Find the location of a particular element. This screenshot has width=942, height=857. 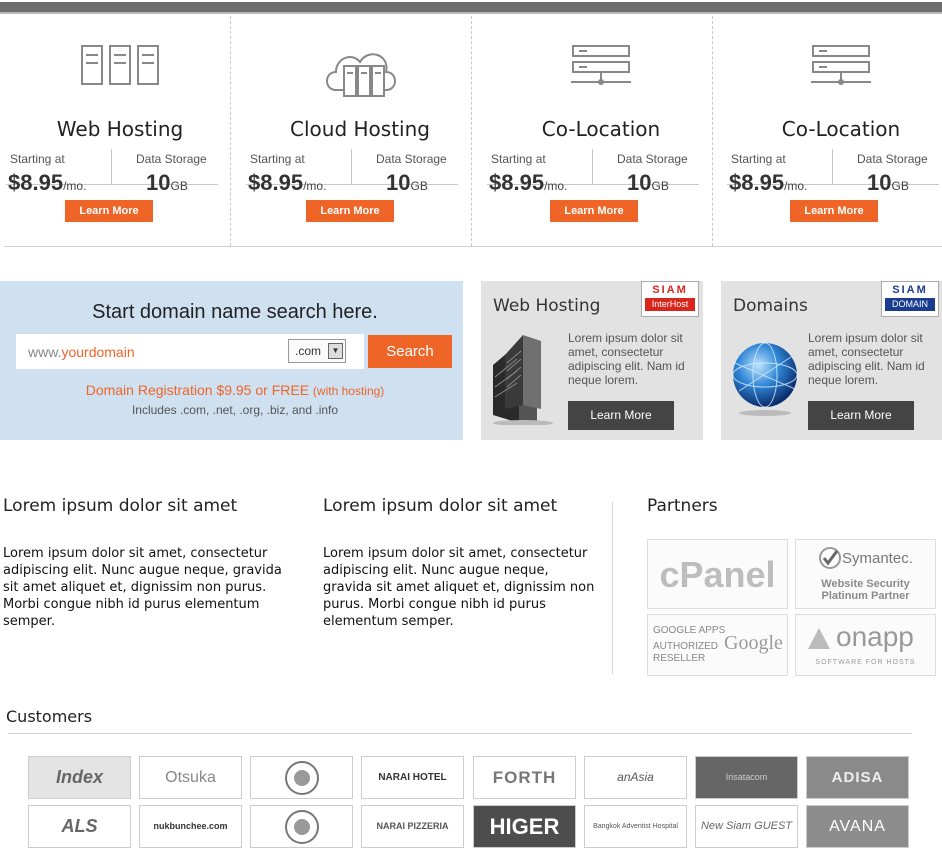

customer-logo-text: HIGER is located at coordinates (524, 826).